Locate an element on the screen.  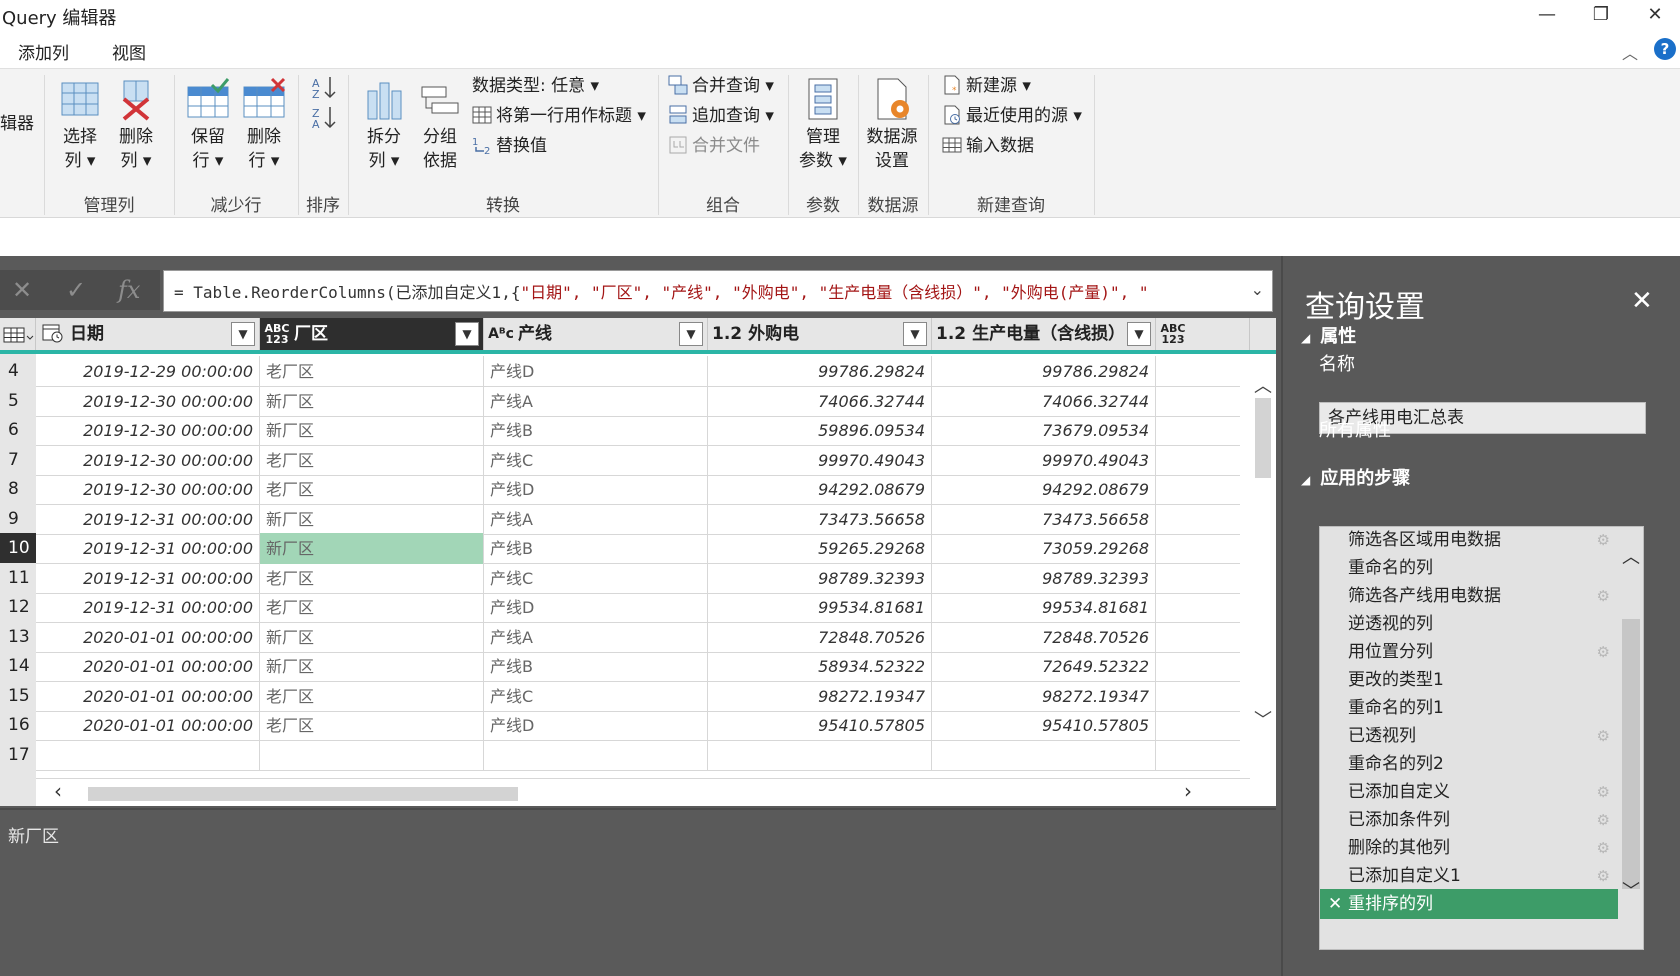
production-power-cell: 95410.57805 is located at coordinates (1044, 725).